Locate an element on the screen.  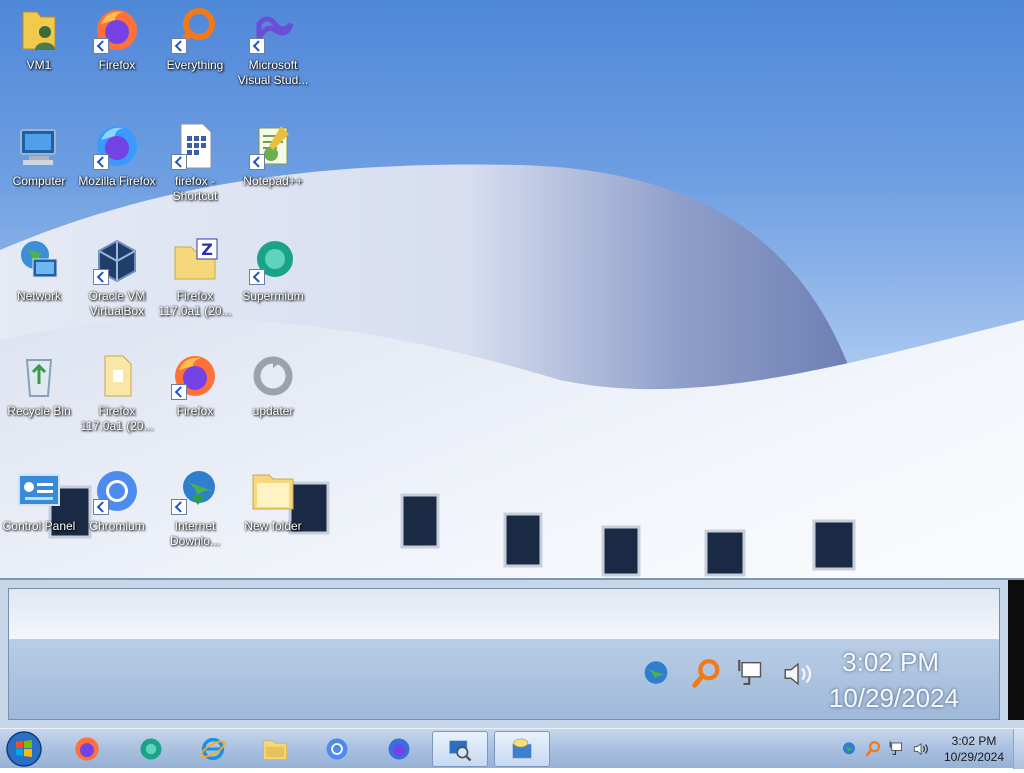
idm-icon is located at coordinates (195, 491).